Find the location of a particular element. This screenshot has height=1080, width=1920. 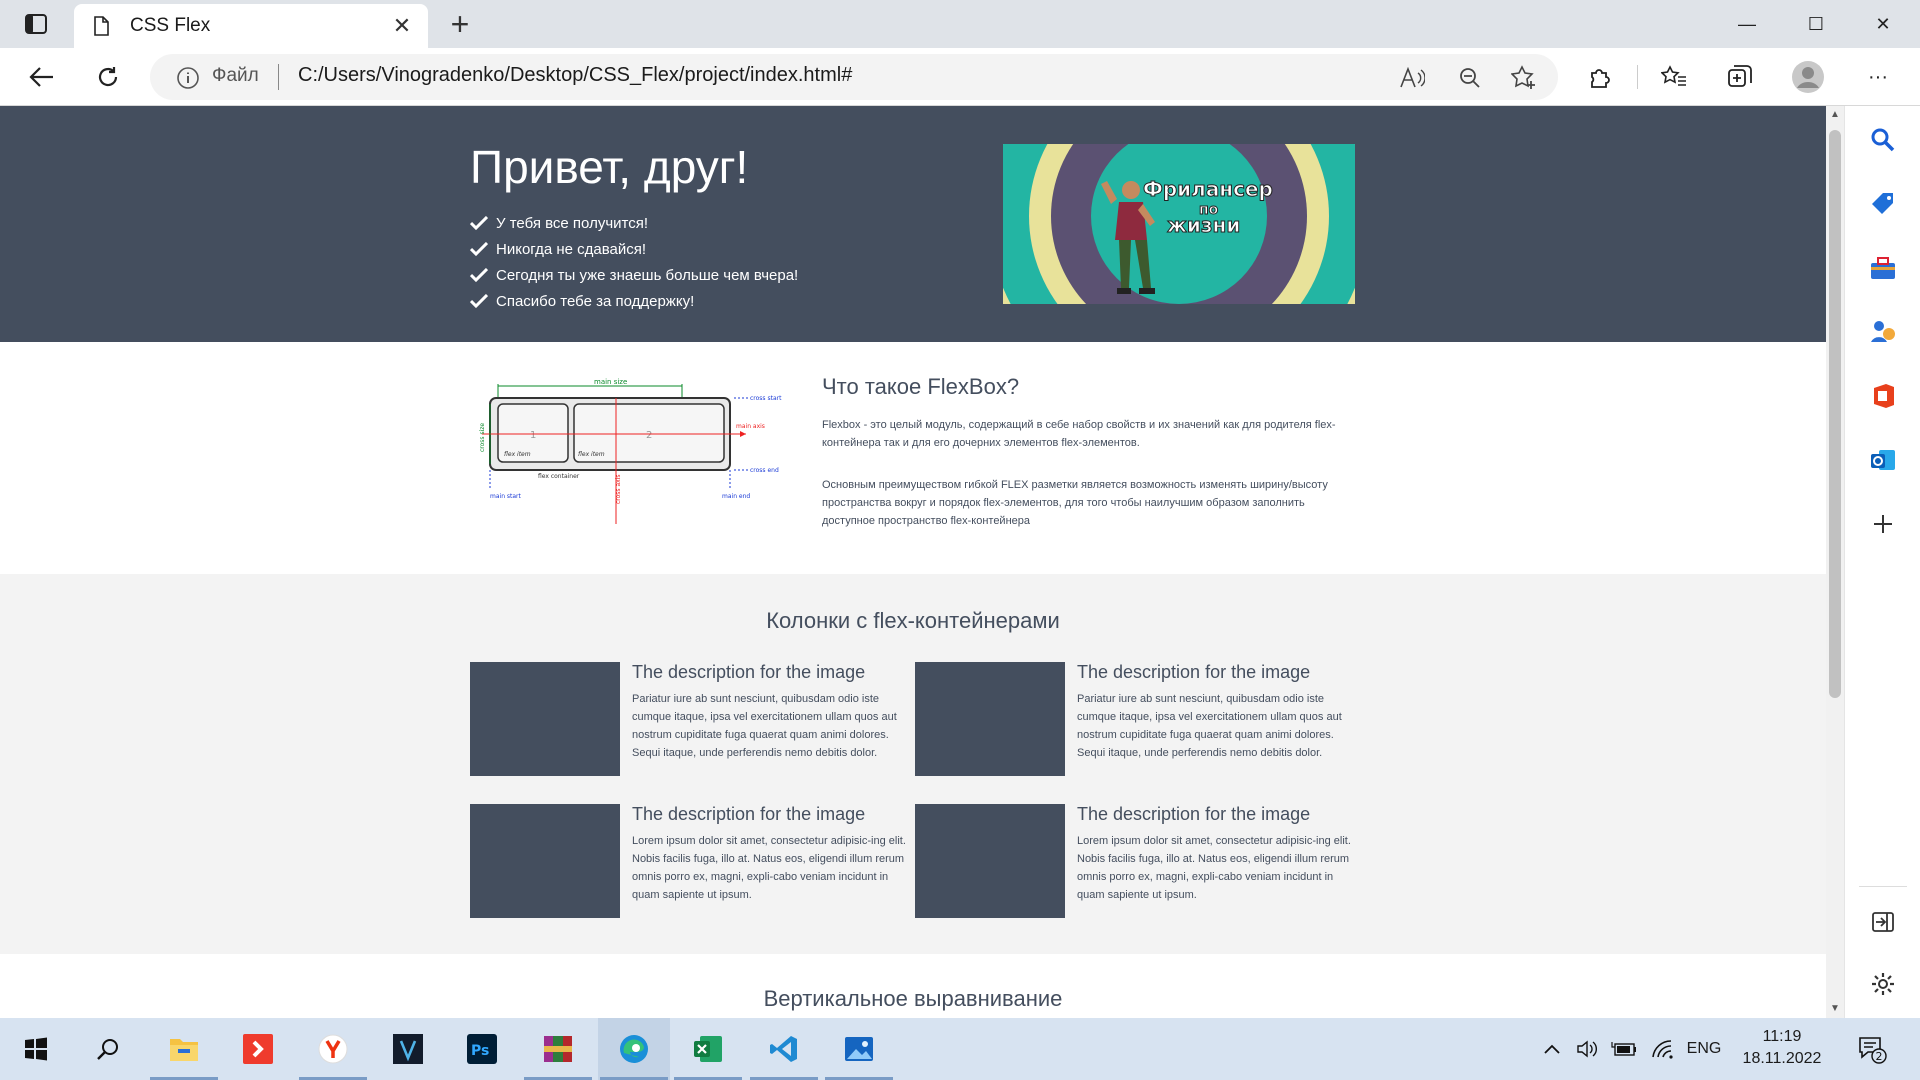

anydesk-app is located at coordinates (258, 1049).